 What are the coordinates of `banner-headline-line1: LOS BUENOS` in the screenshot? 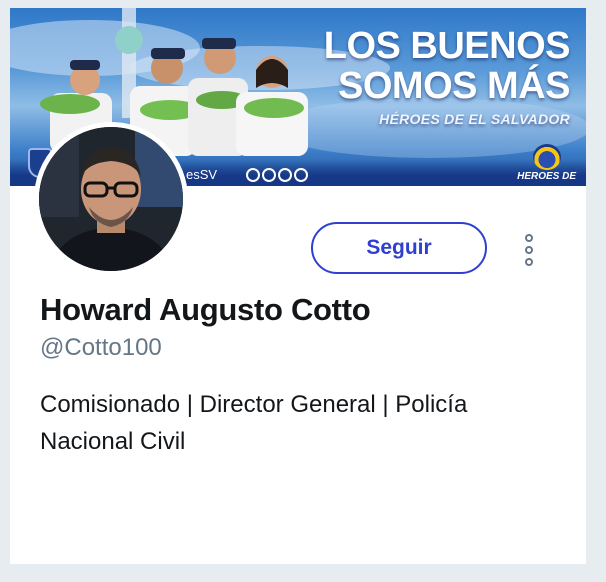 It's located at (447, 46).